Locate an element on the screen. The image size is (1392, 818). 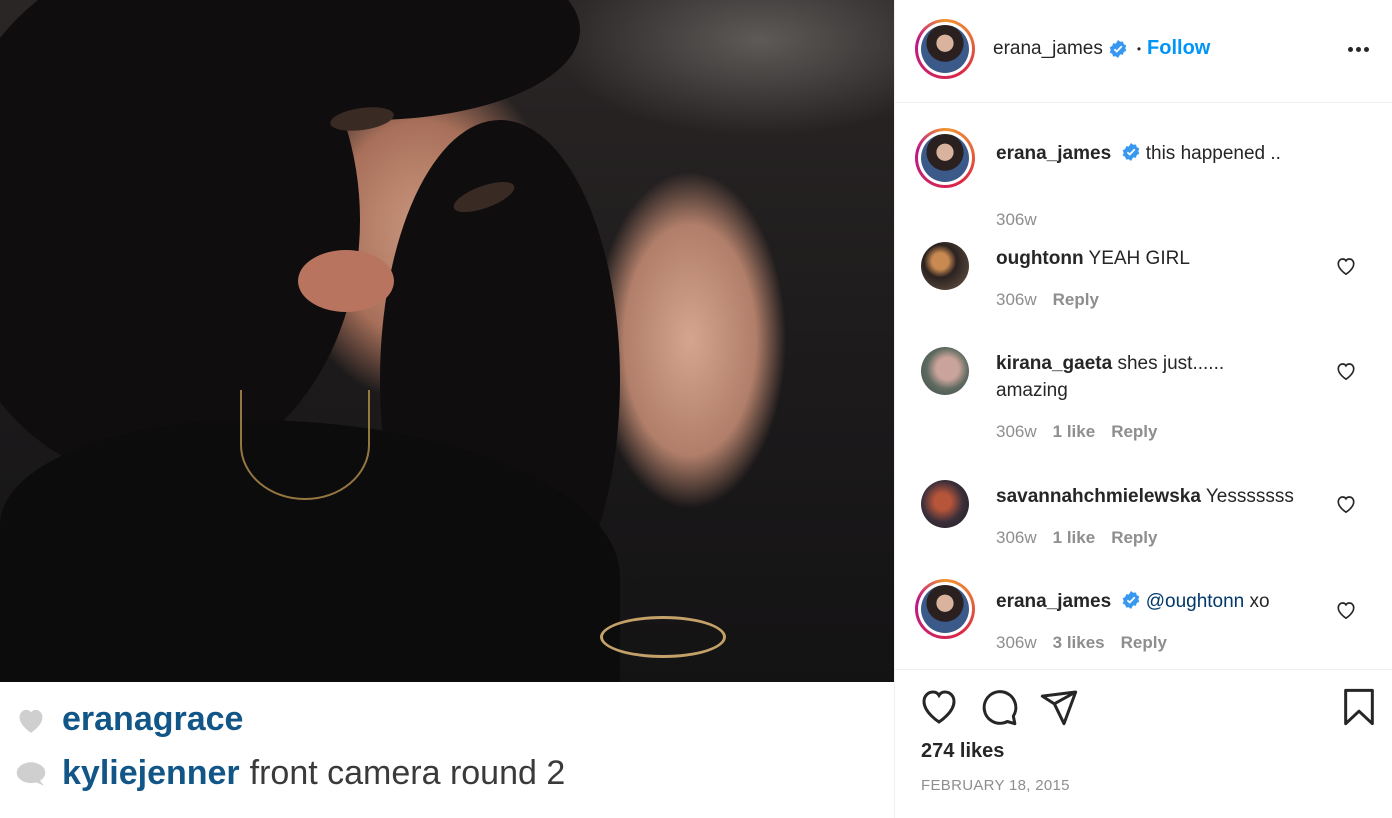
comment-username: oughtonn is located at coordinates (1040, 258).